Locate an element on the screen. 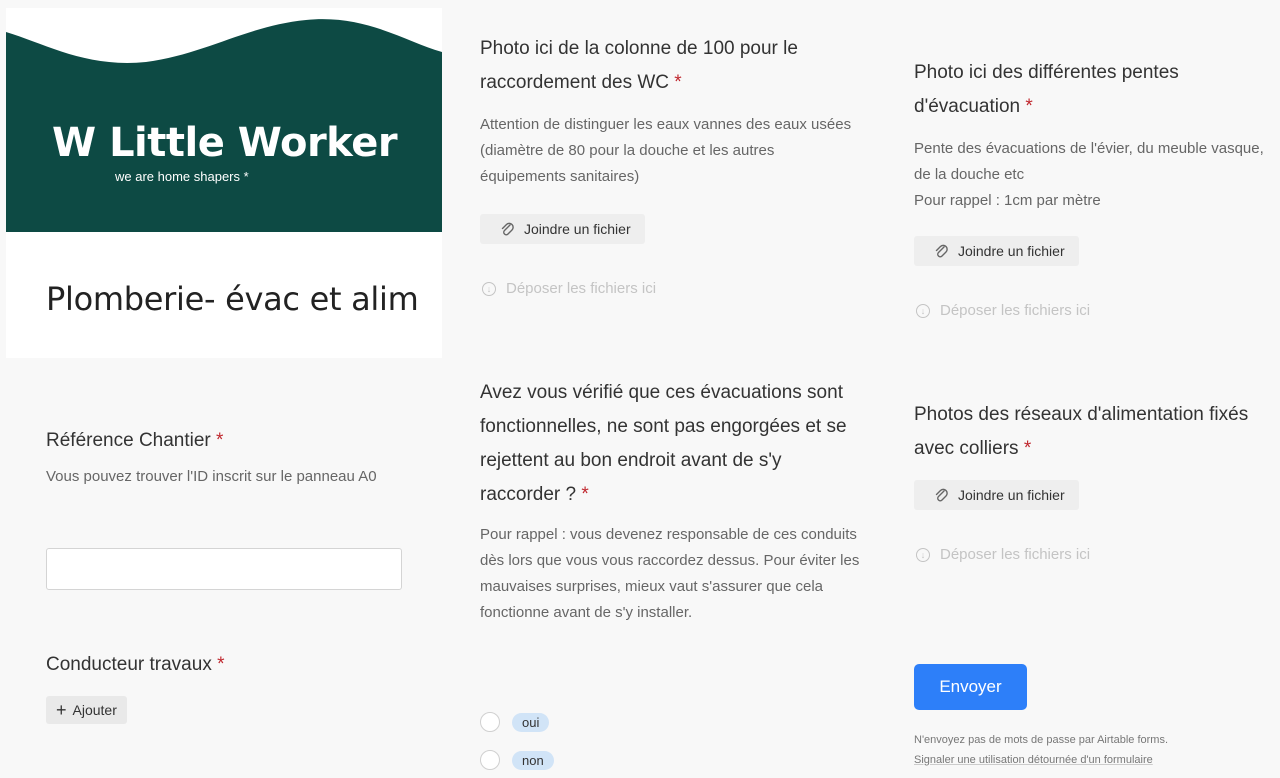 The height and width of the screenshot is (778, 1280). field-conducteur-travaux: Conducteur travaux * is located at coordinates (226, 665).